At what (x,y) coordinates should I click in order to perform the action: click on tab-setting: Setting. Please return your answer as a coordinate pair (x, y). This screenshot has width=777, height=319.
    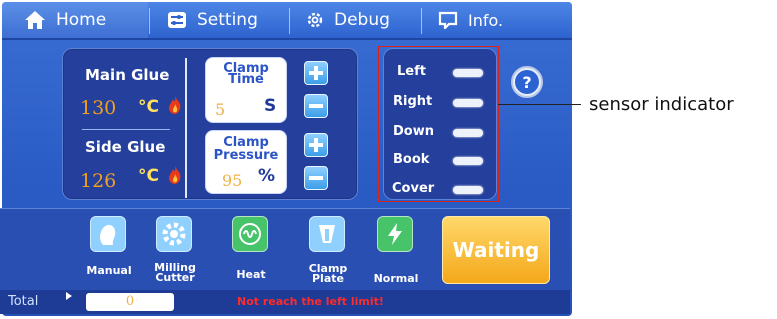
    Looking at the image, I should click on (219, 20).